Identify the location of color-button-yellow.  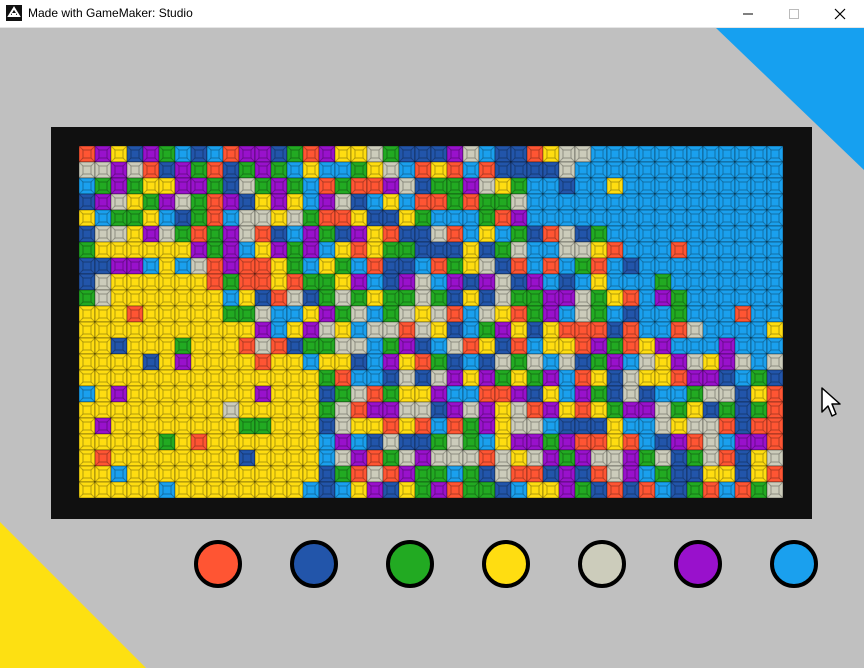
(506, 564).